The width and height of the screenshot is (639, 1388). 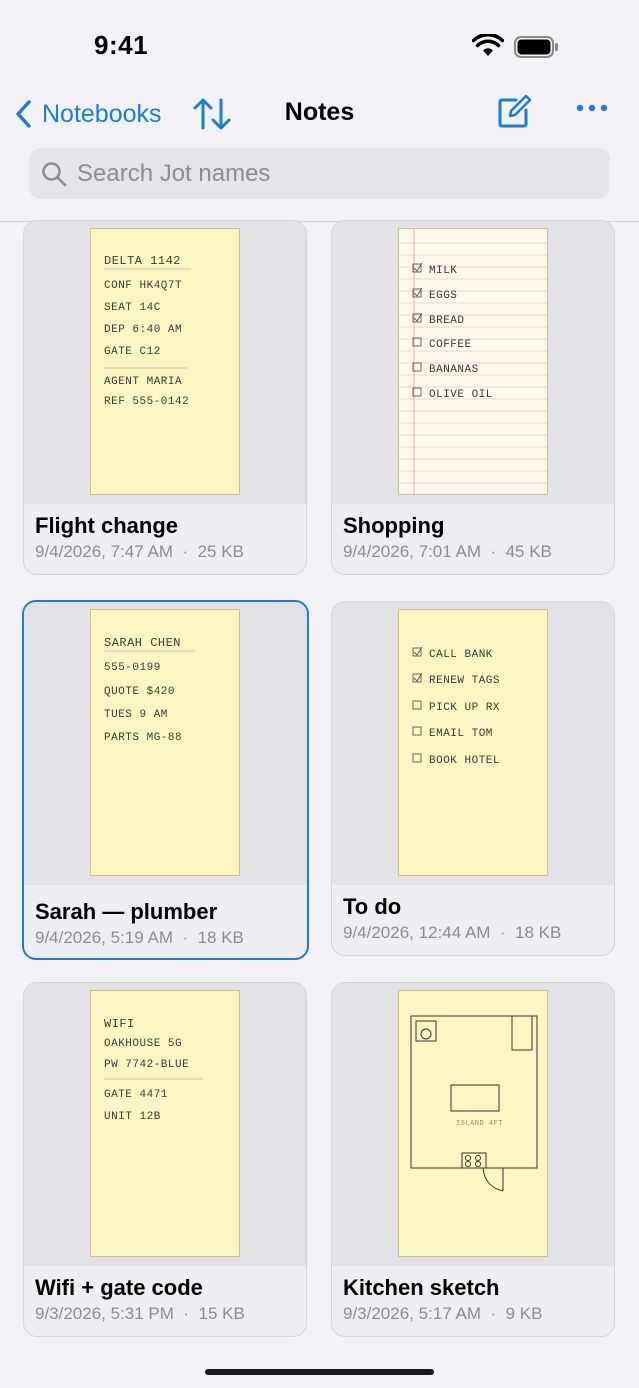 I want to click on note-date: 9/4/2026, 5:19 AM, so click(x=104, y=937).